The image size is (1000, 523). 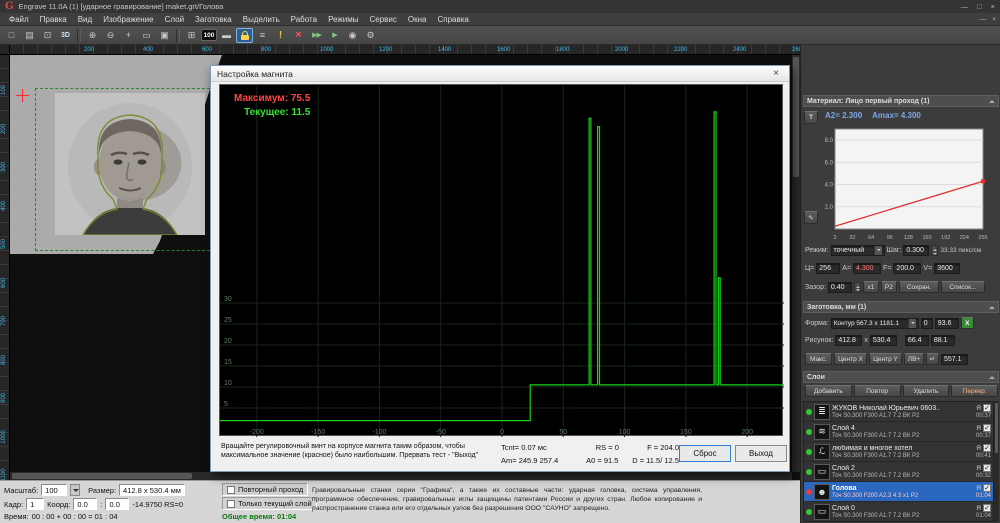 I want to click on text-tool-button: T, so click(x=811, y=117).